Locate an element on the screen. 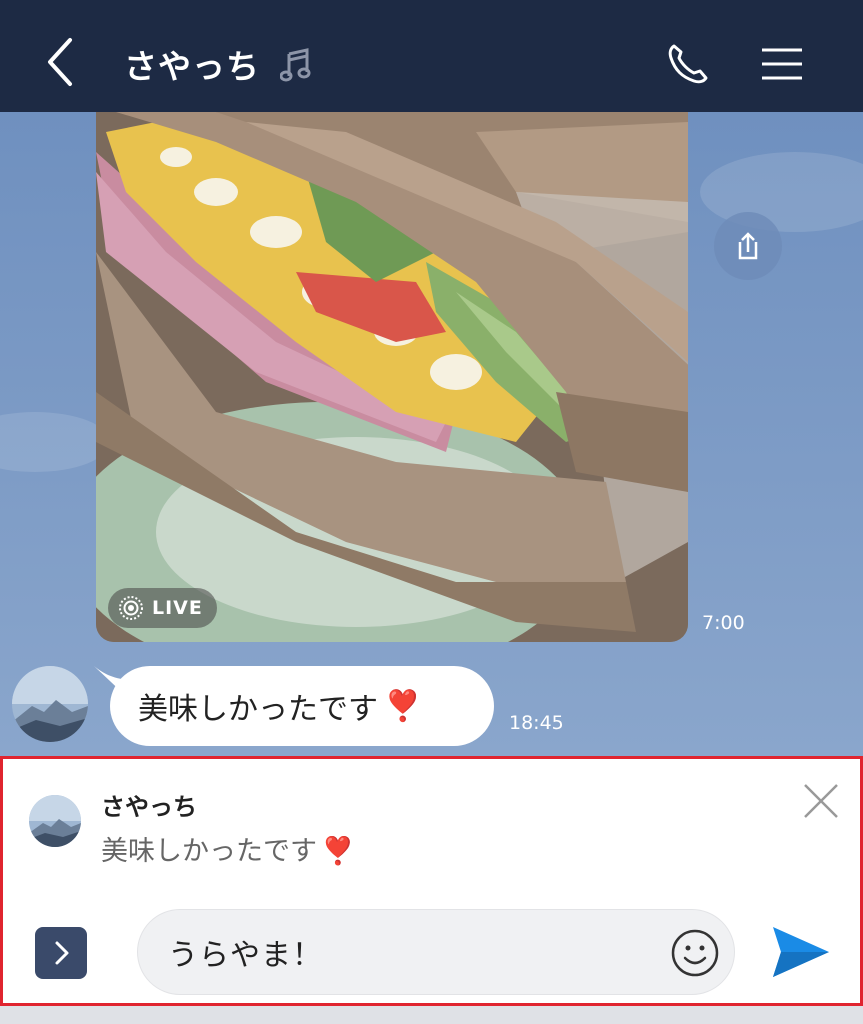 The width and height of the screenshot is (863, 1024). share-button is located at coordinates (748, 246).